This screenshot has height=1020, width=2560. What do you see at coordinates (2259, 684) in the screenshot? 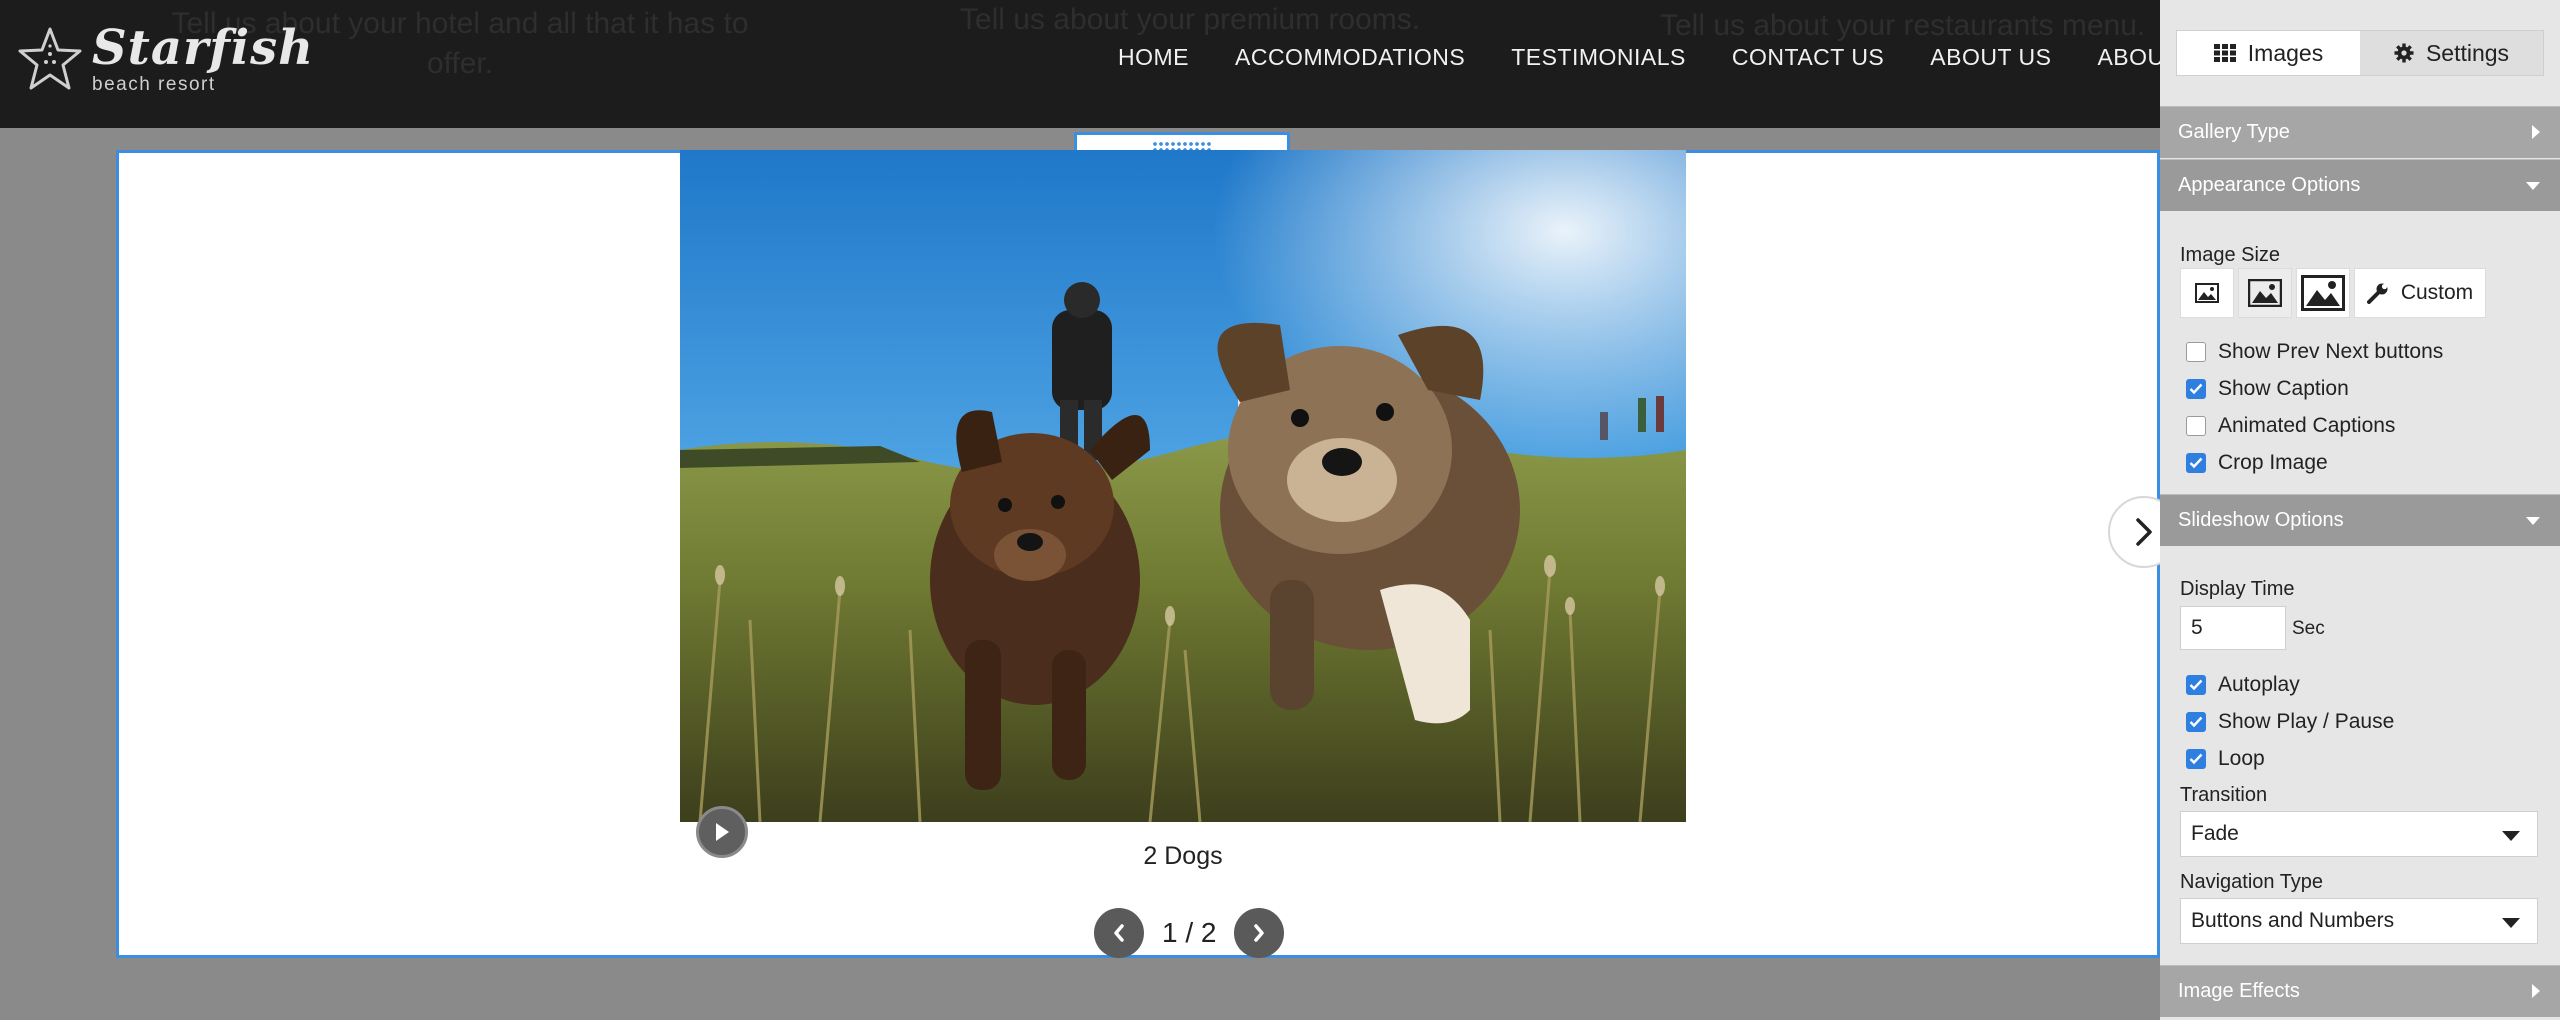
I see `option-autoplay-label: Autoplay` at bounding box center [2259, 684].